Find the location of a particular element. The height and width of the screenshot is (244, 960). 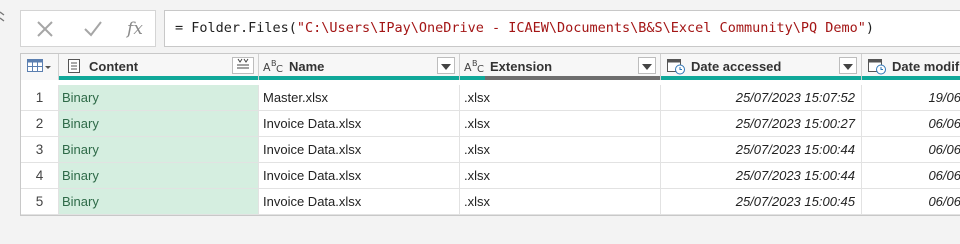

table-menu-button is located at coordinates (40, 67).